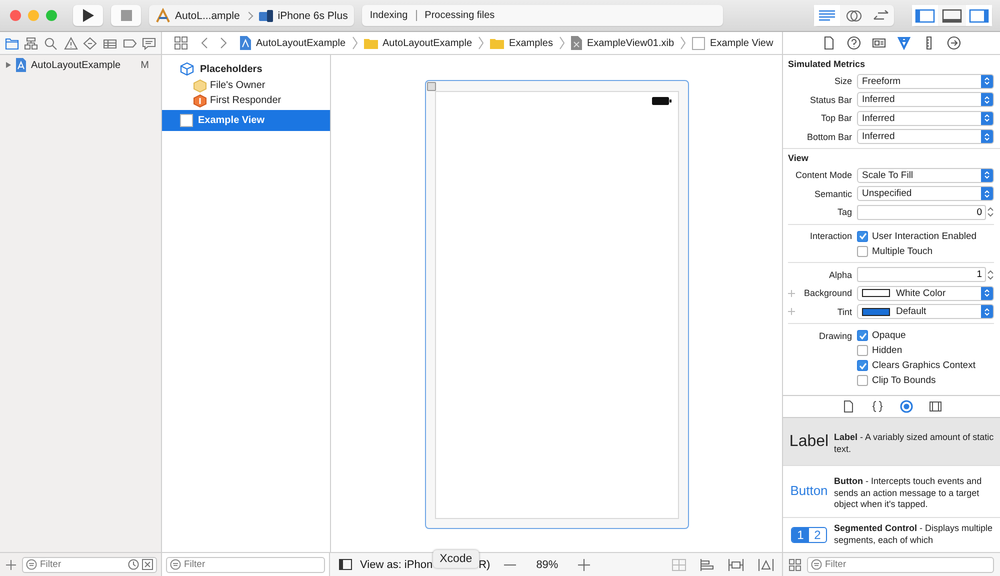 This screenshot has height=576, width=1000. Describe the element at coordinates (791, 312) in the screenshot. I see `plus-icon` at that location.